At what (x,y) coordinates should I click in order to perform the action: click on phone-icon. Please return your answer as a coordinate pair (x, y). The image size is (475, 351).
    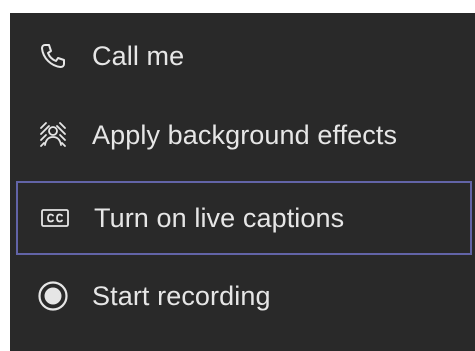
    Looking at the image, I should click on (53, 56).